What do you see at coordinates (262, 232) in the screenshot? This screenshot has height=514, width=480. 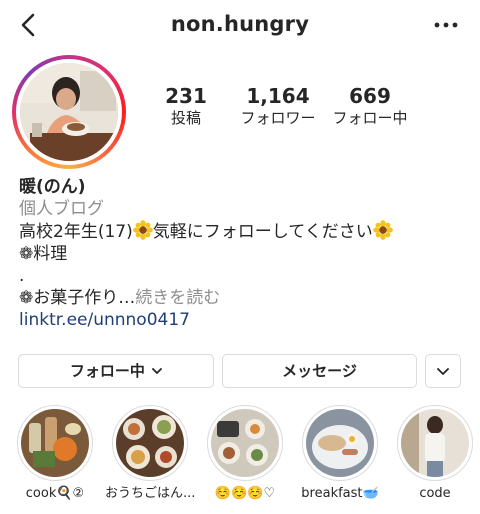 I see `bio-line-1-mid: 気軽にフォローしてください` at bounding box center [262, 232].